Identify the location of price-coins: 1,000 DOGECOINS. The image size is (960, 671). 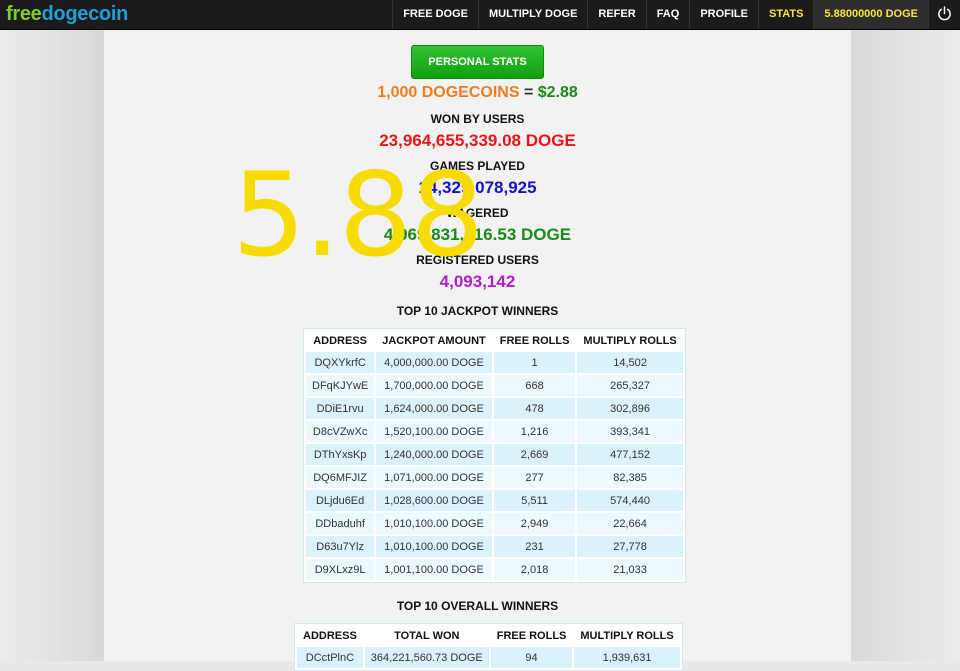
(448, 92).